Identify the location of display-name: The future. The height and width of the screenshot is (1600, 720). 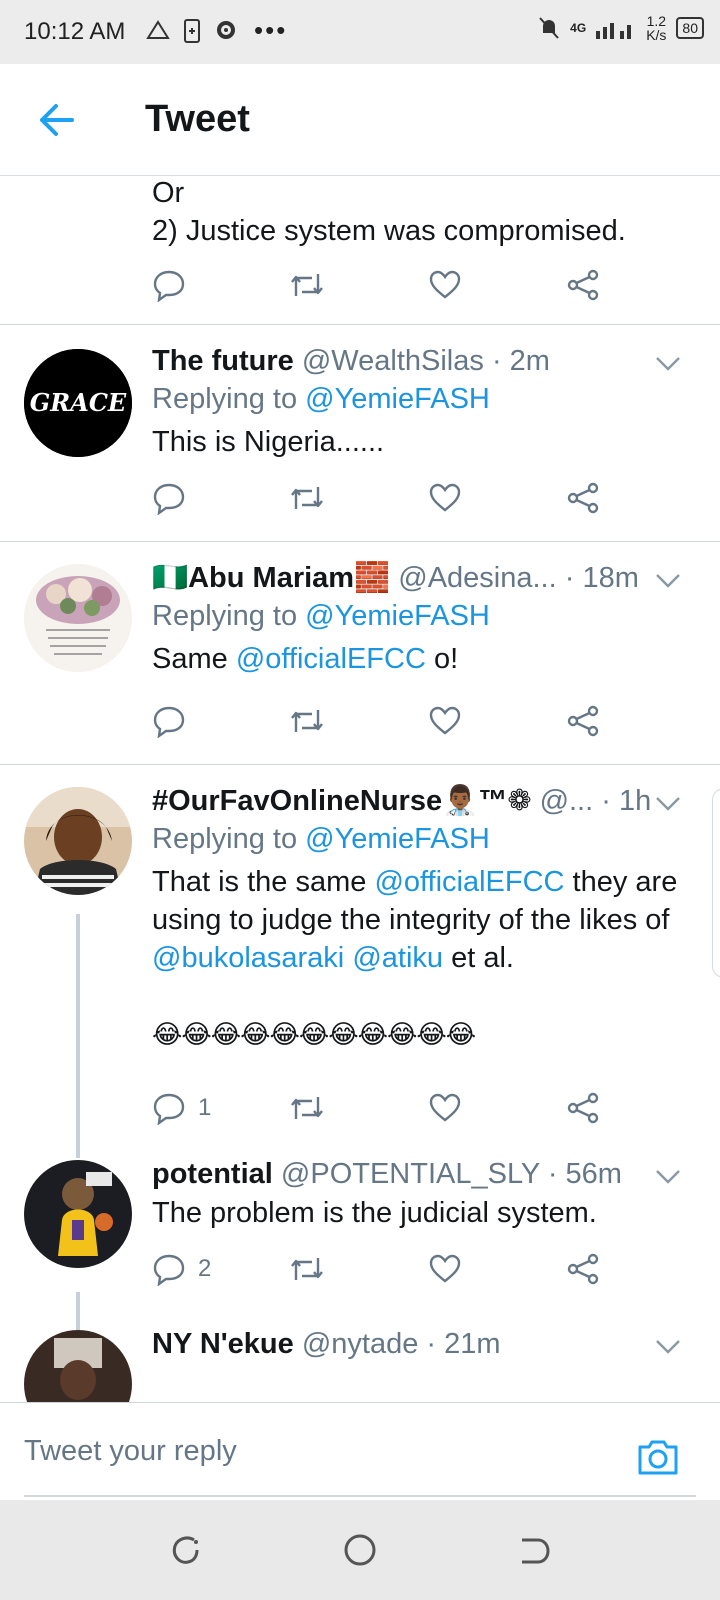
(223, 361).